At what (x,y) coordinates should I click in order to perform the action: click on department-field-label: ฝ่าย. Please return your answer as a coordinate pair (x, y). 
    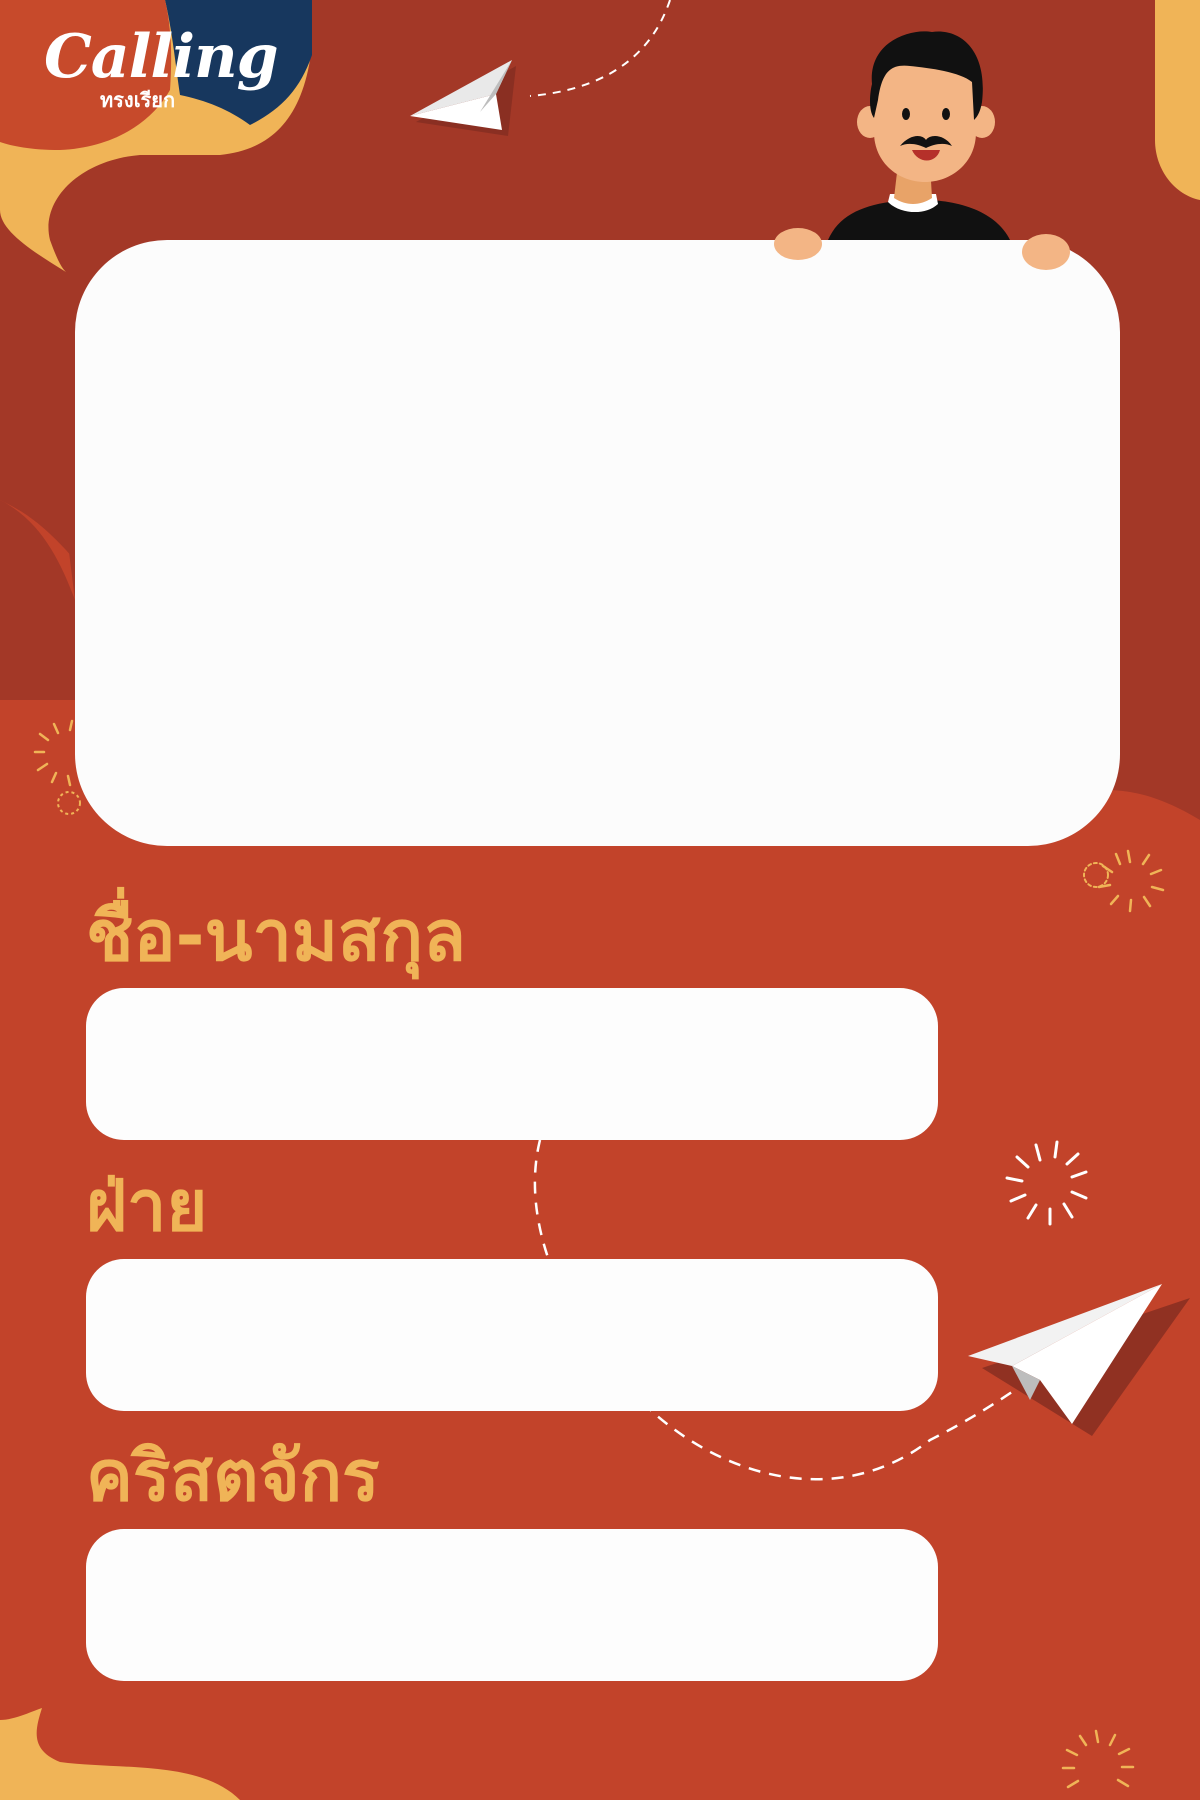
    Looking at the image, I should click on (147, 1206).